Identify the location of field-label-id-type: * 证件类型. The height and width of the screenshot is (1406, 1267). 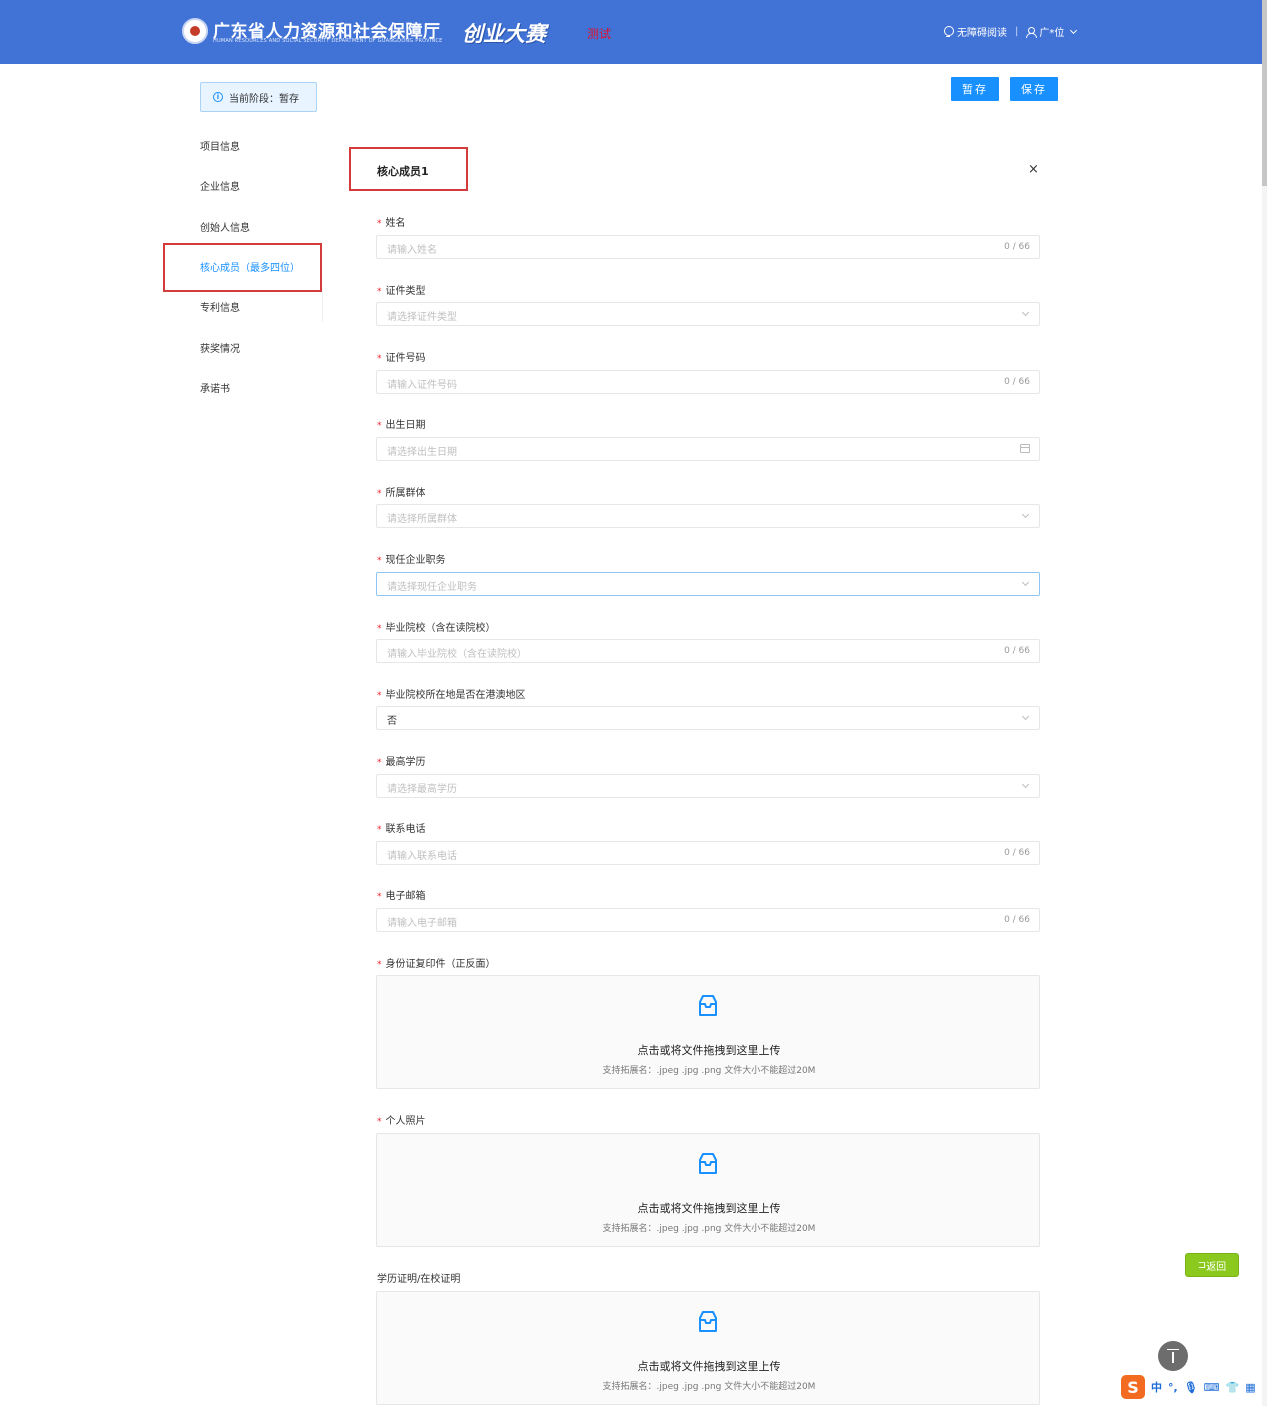
(401, 291).